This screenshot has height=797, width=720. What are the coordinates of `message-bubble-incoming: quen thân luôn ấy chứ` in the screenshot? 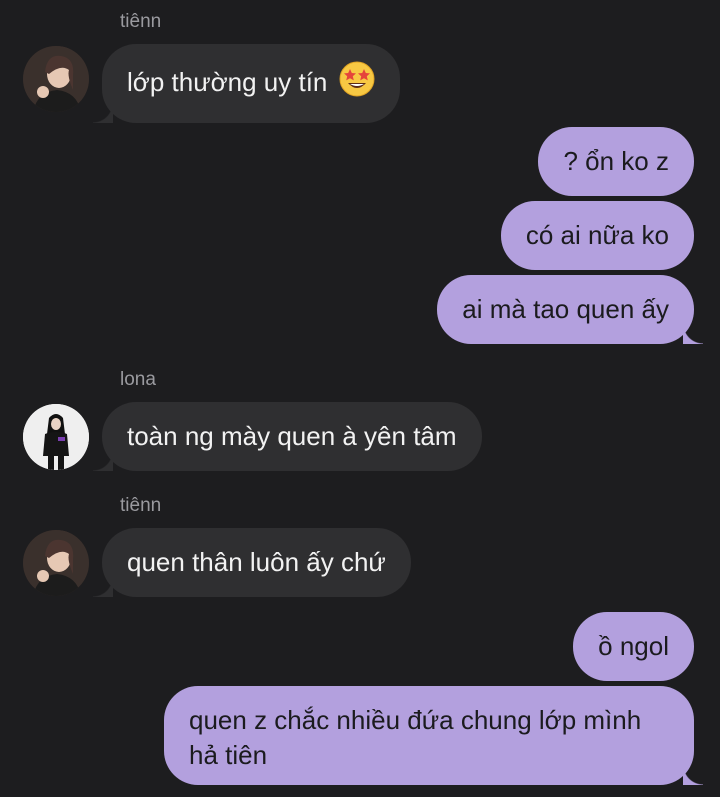 It's located at (252, 562).